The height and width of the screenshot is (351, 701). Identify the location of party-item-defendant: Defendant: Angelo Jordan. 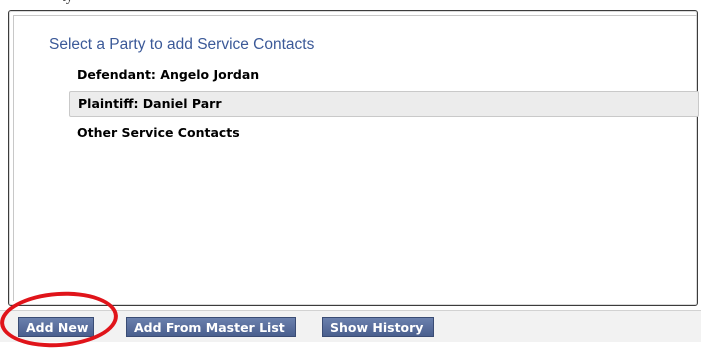
(384, 75).